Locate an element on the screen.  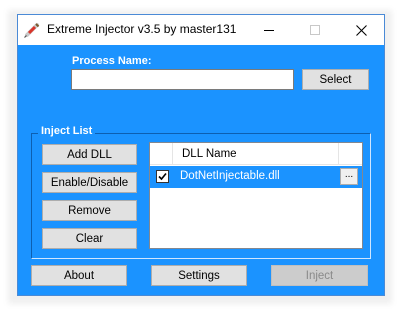
maximize-icon is located at coordinates (315, 30).